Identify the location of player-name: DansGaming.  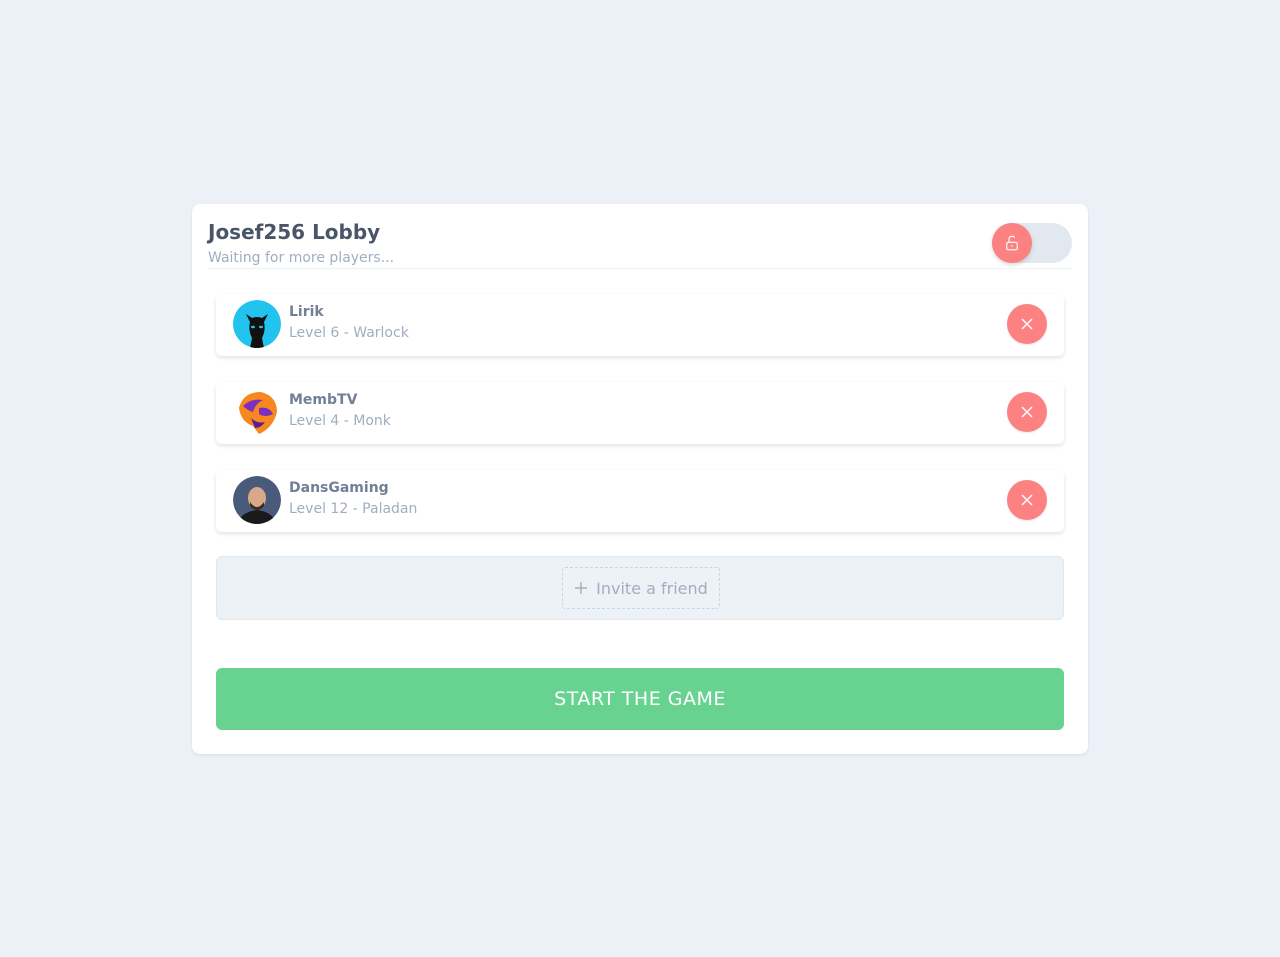
(339, 488).